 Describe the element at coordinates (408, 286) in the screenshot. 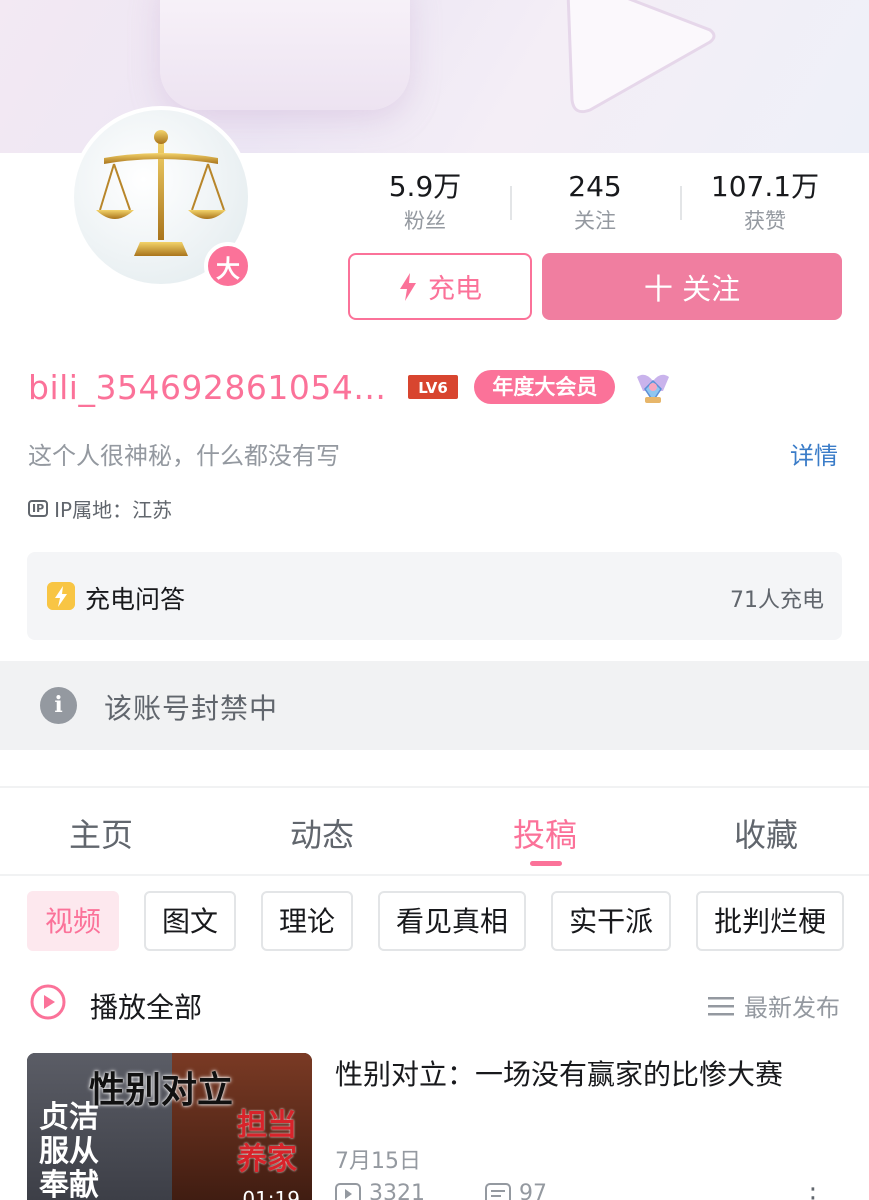

I see `lightning-icon` at that location.